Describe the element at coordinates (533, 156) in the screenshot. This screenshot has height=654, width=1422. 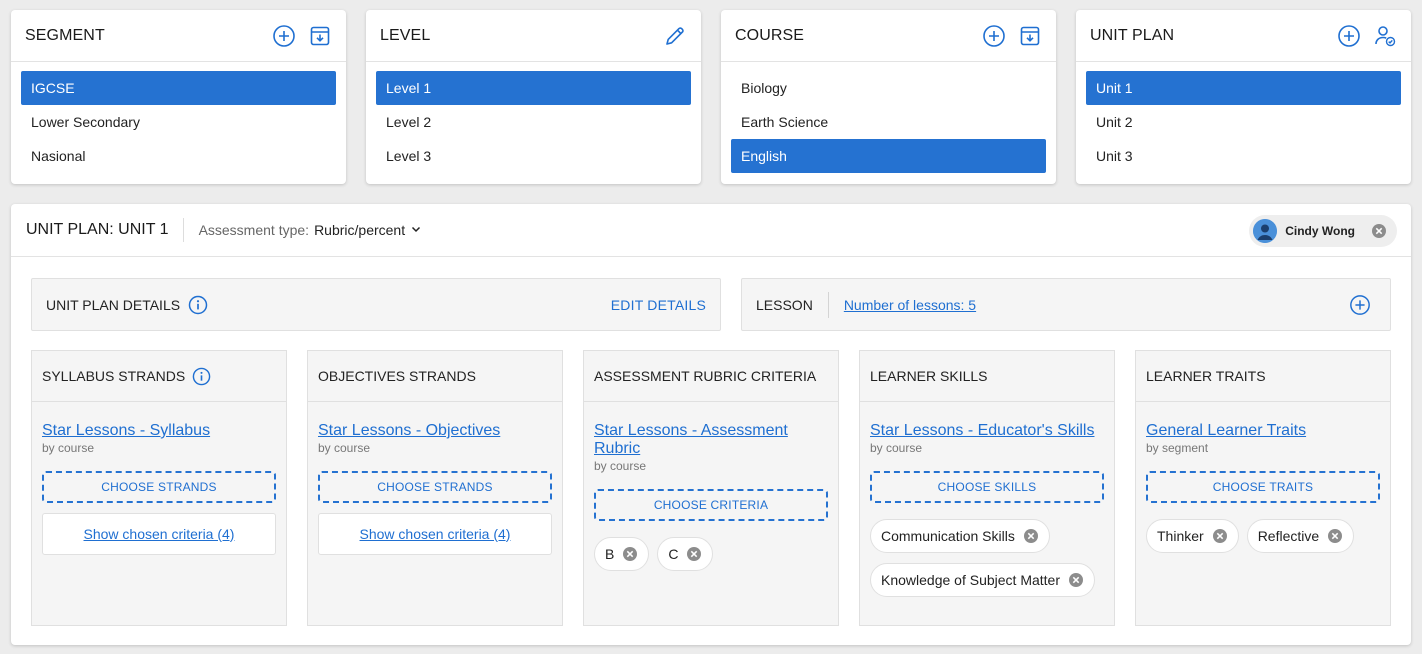
I see `level-item: Level 3` at that location.